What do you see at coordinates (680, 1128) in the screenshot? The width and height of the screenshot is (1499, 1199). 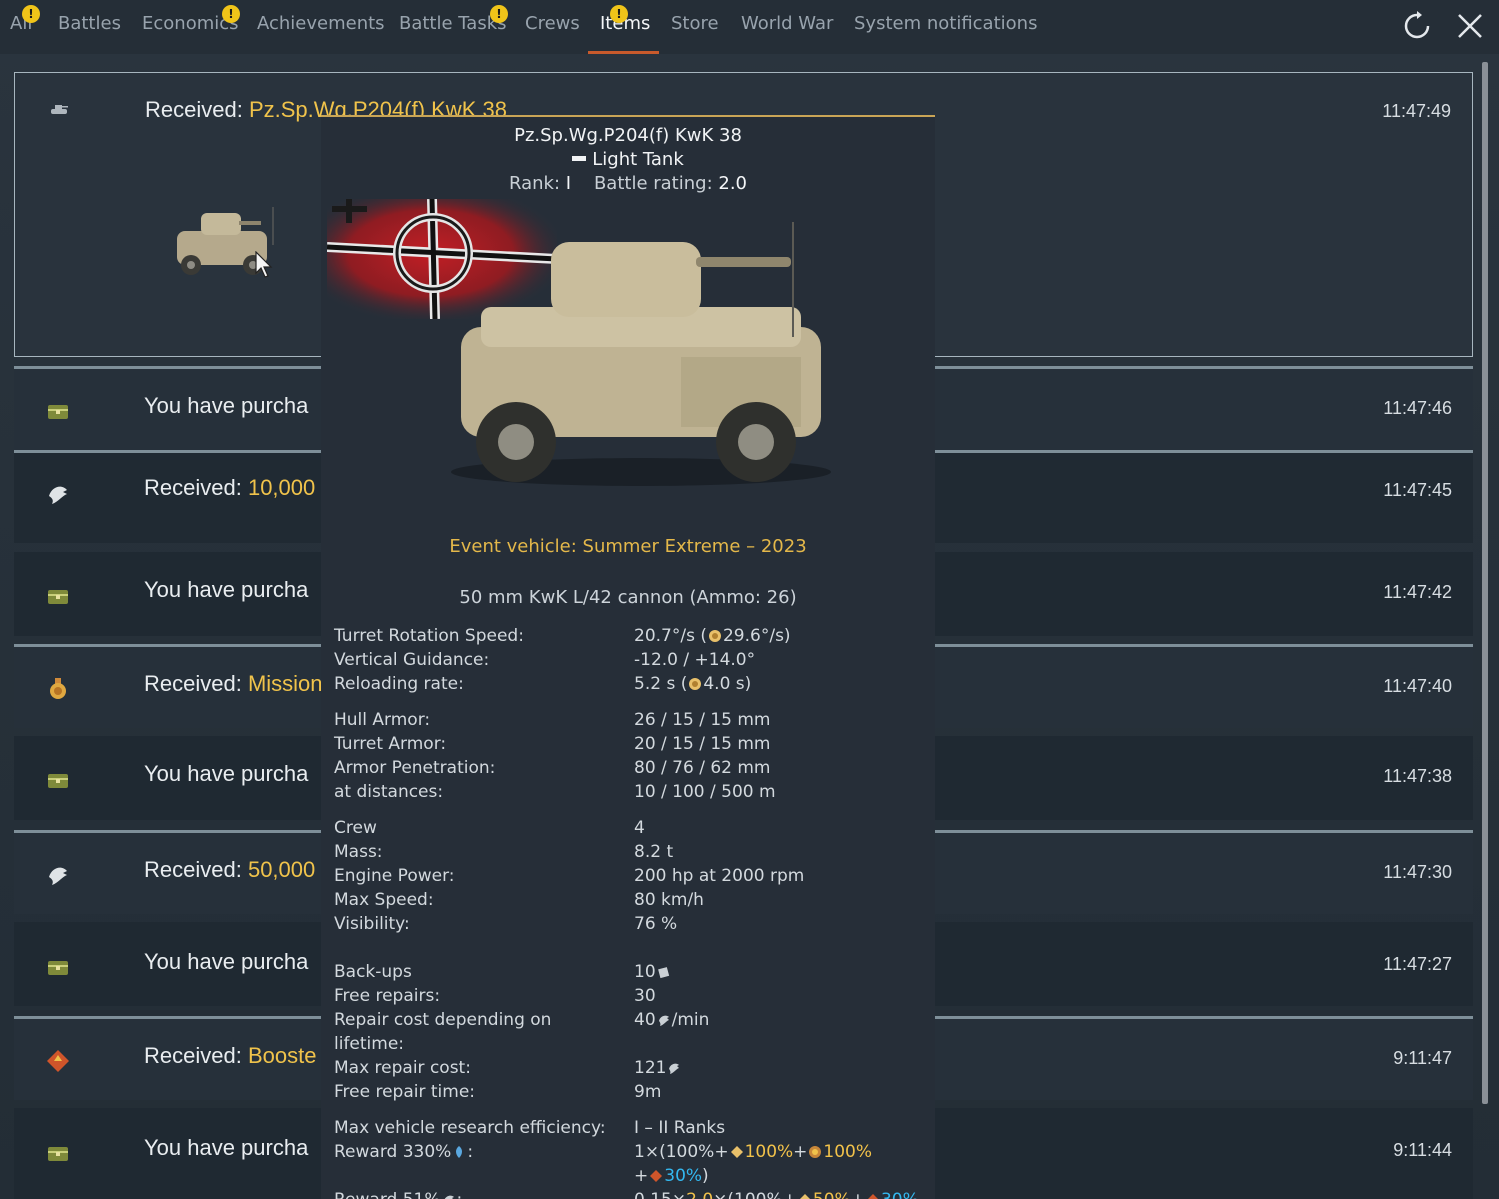 I see `stat-value: I – II Ranks` at bounding box center [680, 1128].